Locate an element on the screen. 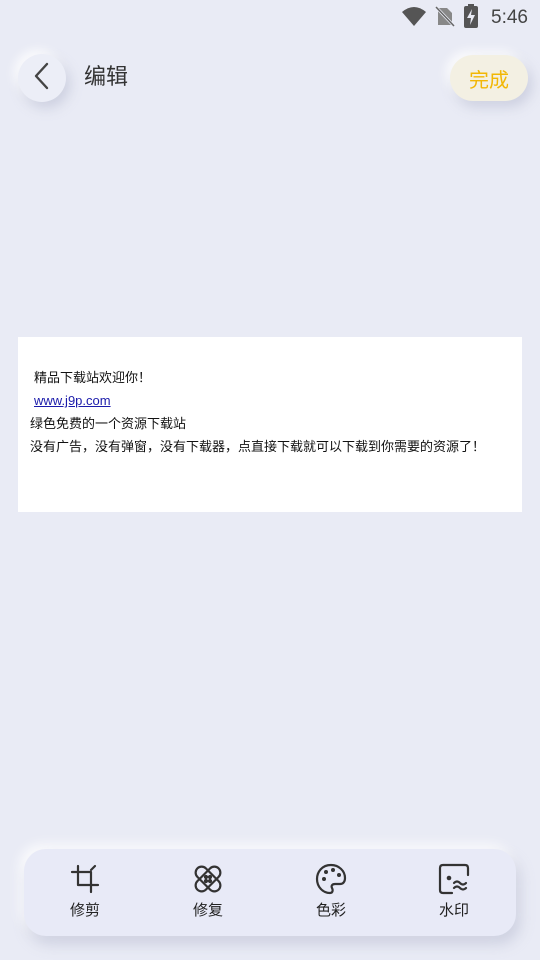 This screenshot has height=960, width=540. tool-crop: 修剪 is located at coordinates (85, 892).